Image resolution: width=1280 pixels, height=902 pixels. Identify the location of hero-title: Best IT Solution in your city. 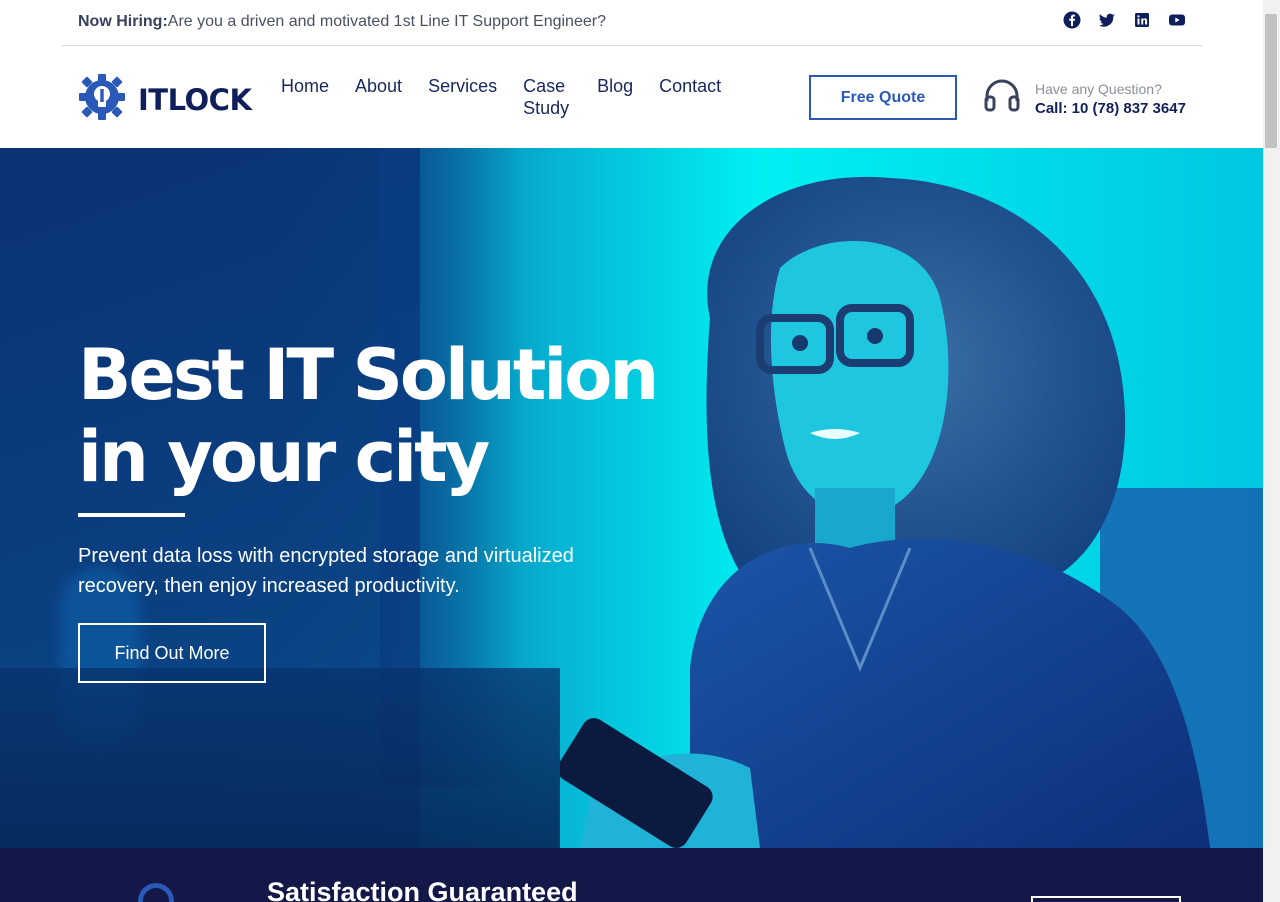
(368, 416).